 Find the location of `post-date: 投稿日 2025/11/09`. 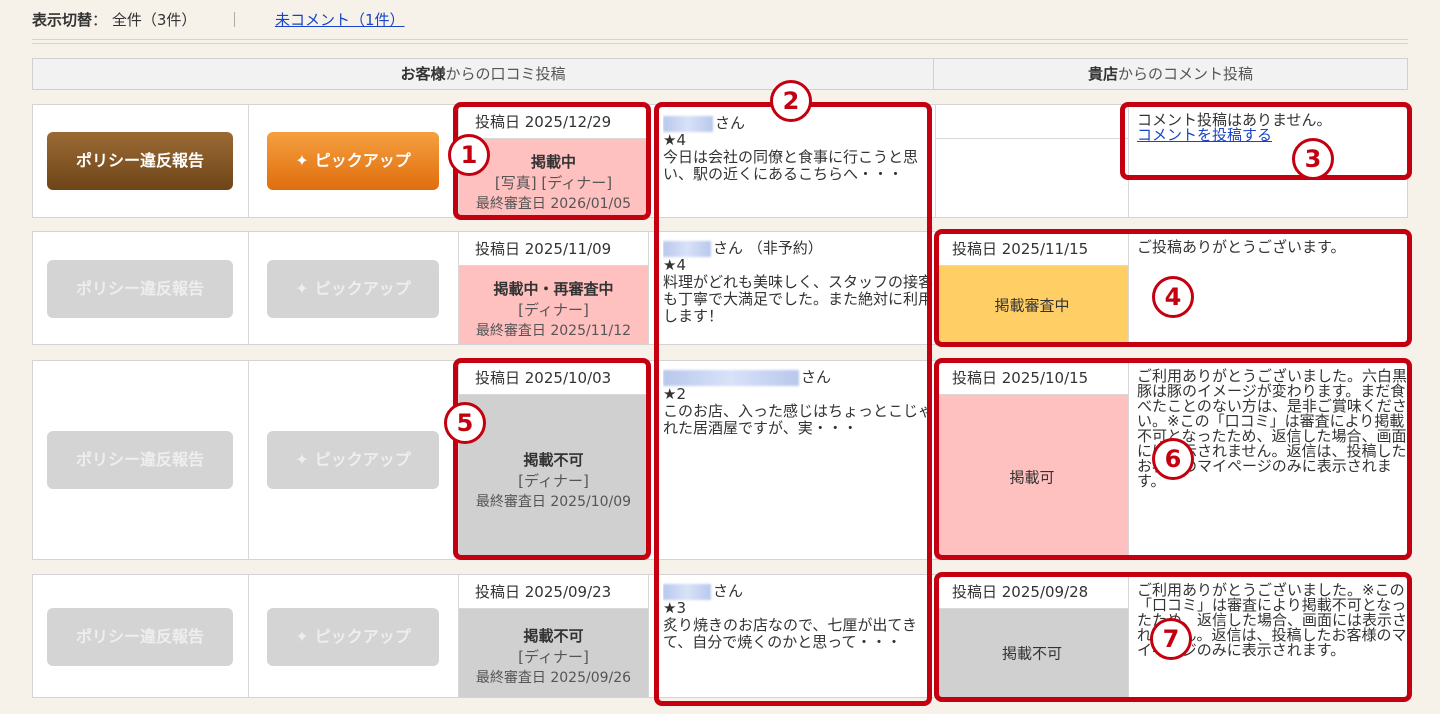

post-date: 投稿日 2025/11/09 is located at coordinates (553, 249).